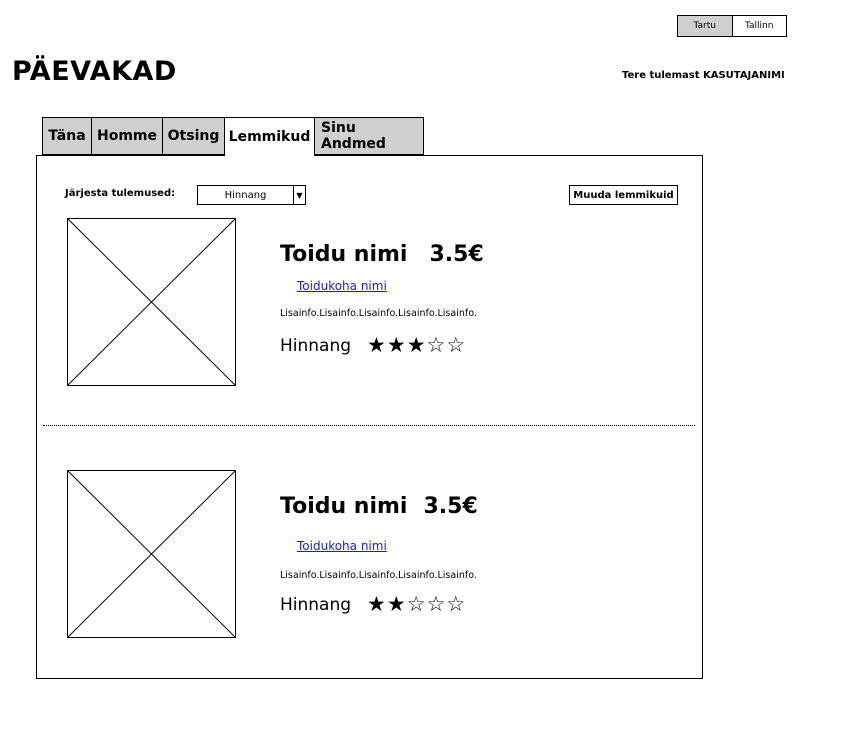 This screenshot has width=866, height=740. I want to click on rating-row: Hinnang ★ ★ ★ ☆ ☆, so click(373, 345).